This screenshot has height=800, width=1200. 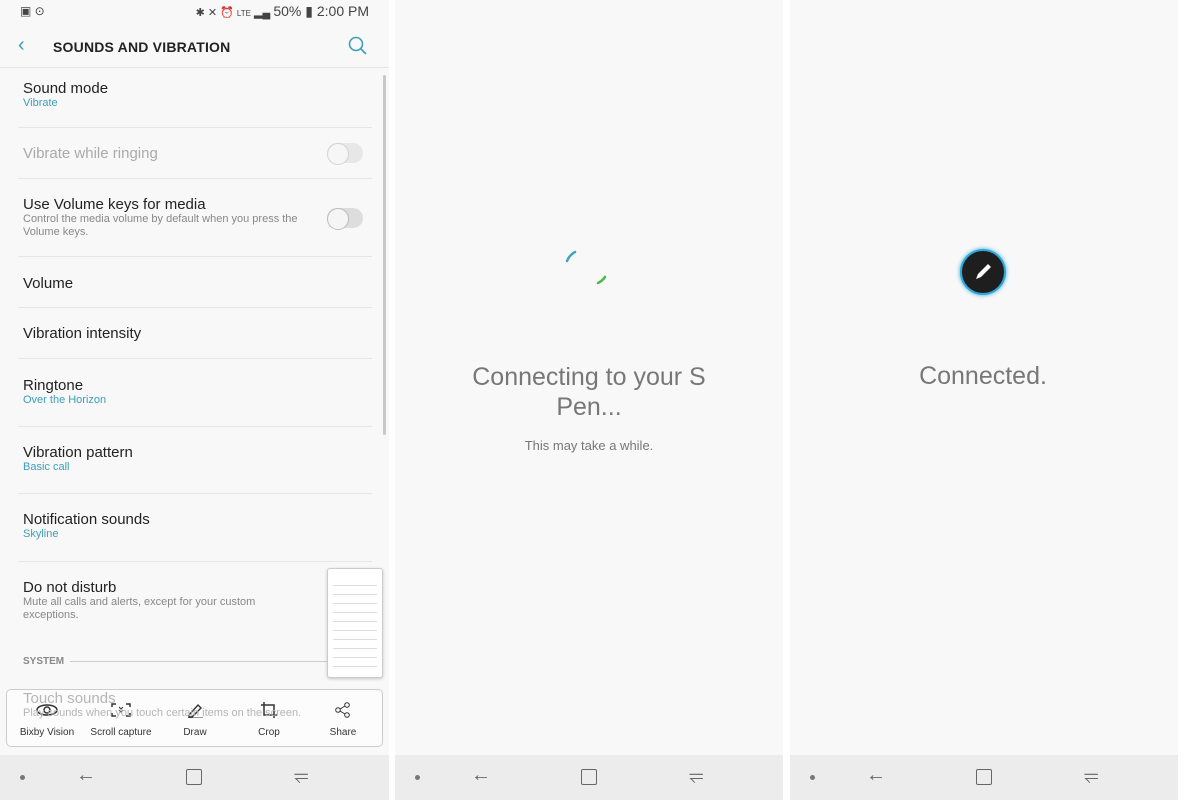 What do you see at coordinates (342, 710) in the screenshot?
I see `share-icon` at bounding box center [342, 710].